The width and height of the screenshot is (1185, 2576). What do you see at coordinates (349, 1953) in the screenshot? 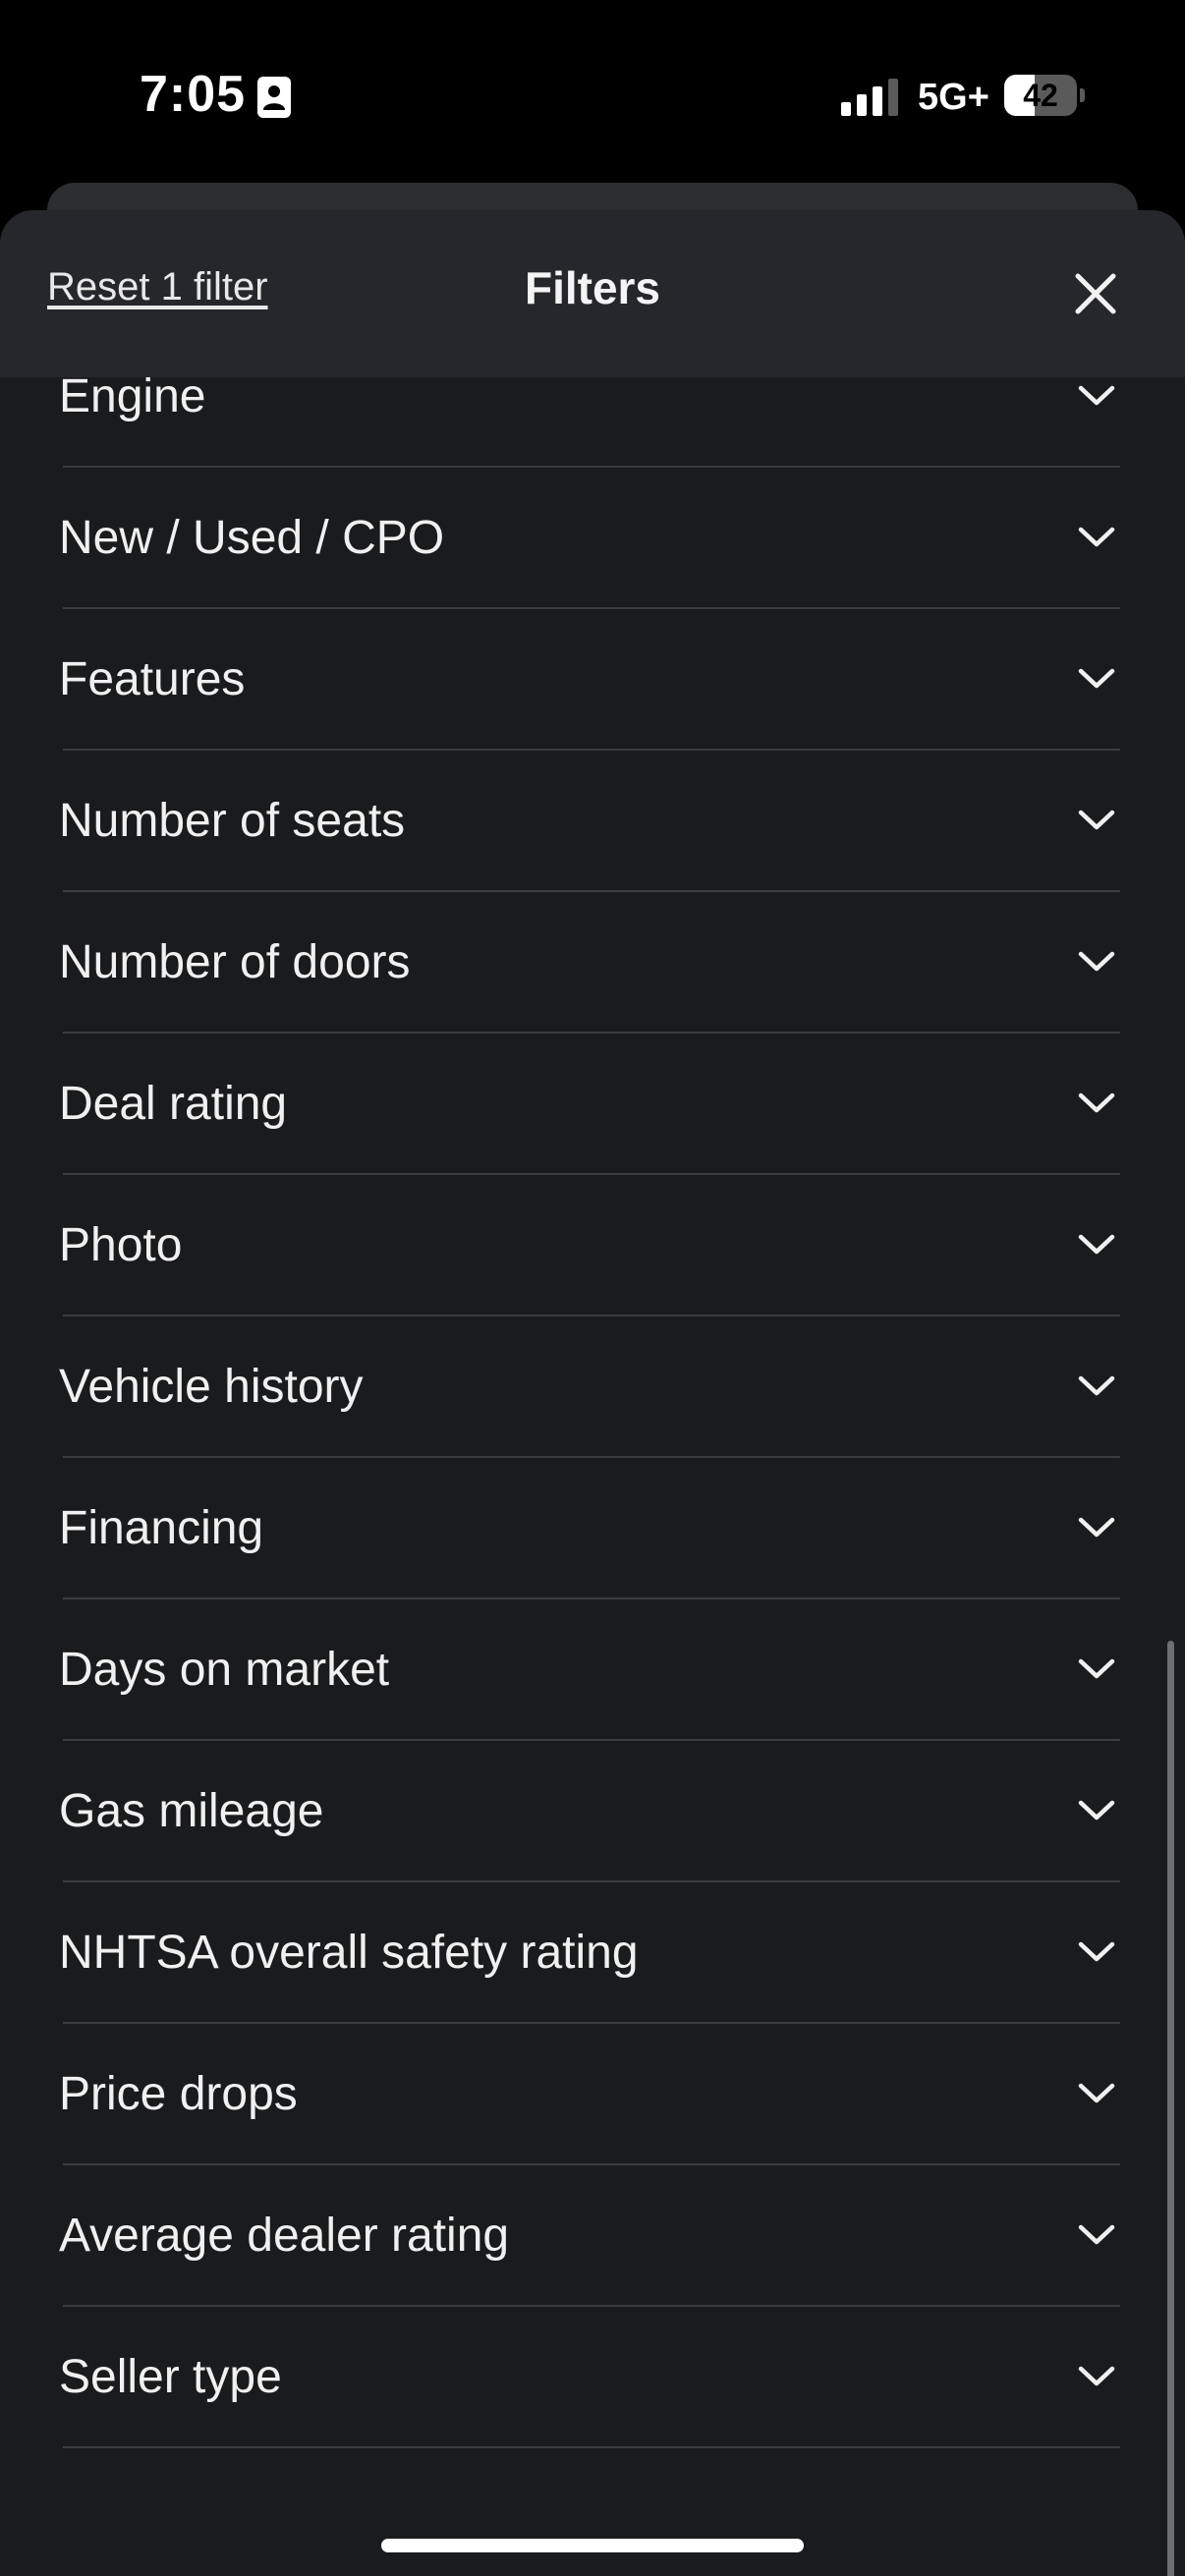
I see `filter-label: NHTSA overall safety rating` at bounding box center [349, 1953].